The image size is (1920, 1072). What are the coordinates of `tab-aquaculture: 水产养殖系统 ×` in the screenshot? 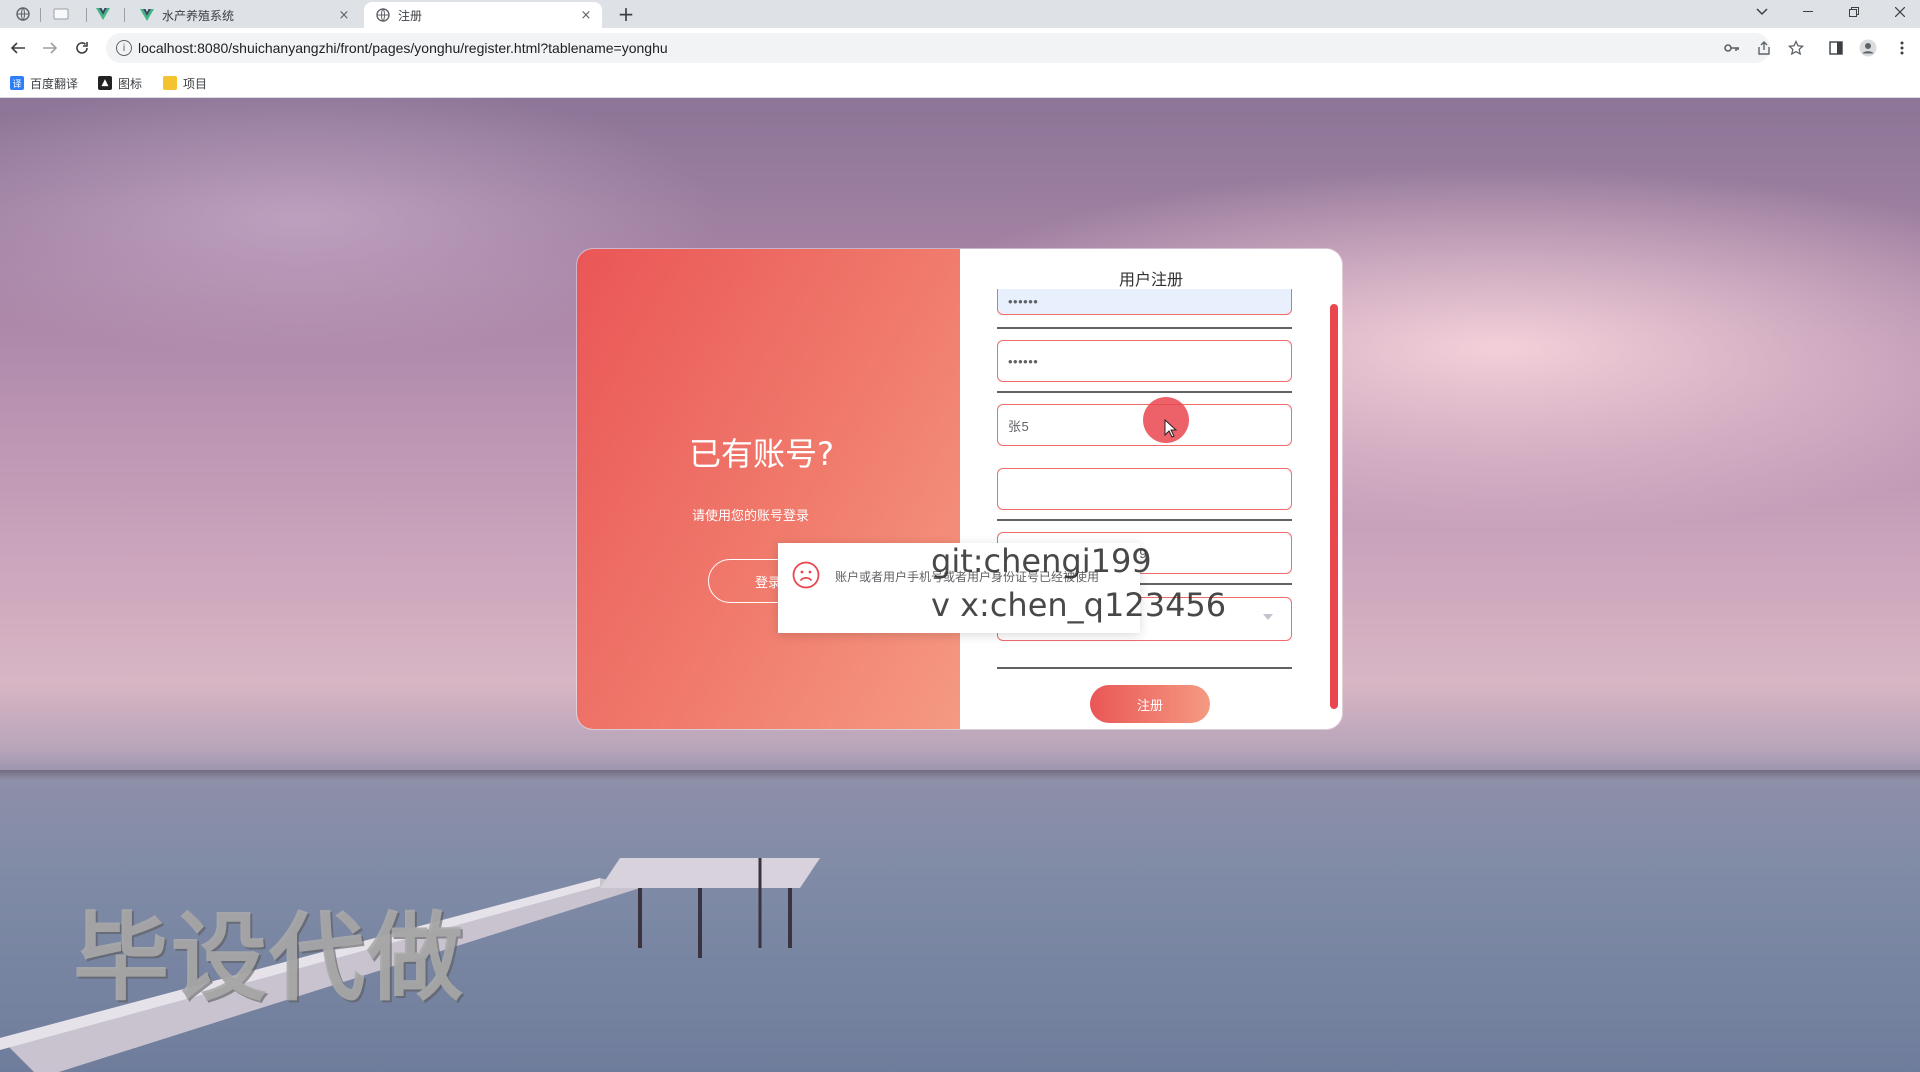 It's located at (244, 15).